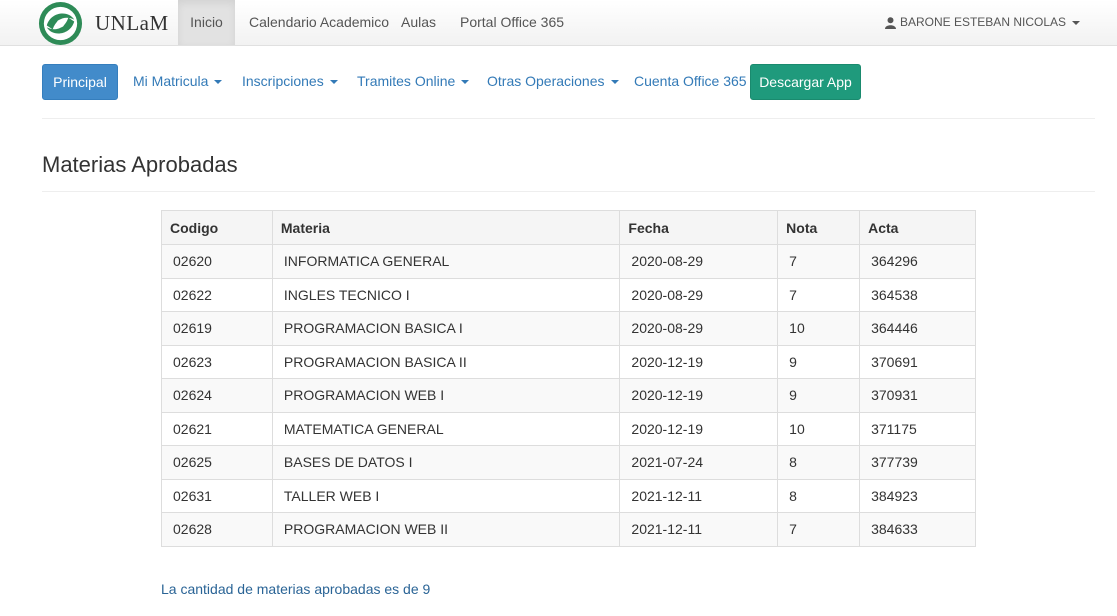 Image resolution: width=1117 pixels, height=616 pixels. Describe the element at coordinates (917, 261) in the screenshot. I see `cell-acta: 364296` at that location.